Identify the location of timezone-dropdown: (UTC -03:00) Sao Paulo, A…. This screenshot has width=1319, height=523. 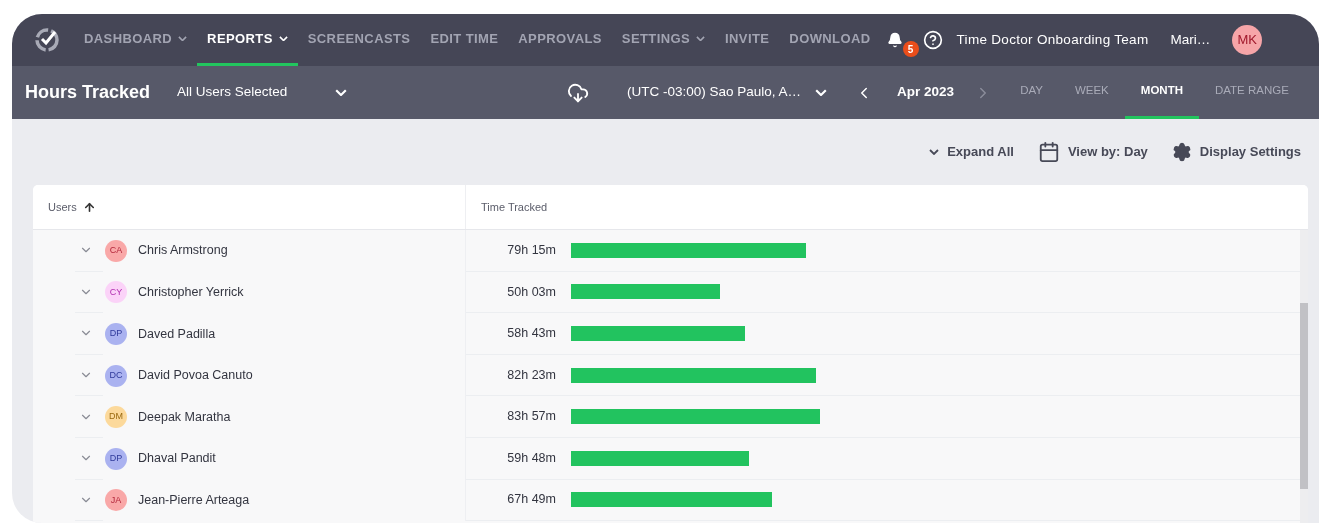
(727, 92).